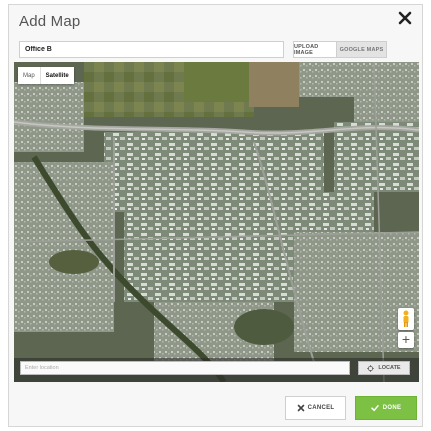 The width and height of the screenshot is (431, 431). What do you see at coordinates (371, 368) in the screenshot?
I see `locate-crosshair-icon` at bounding box center [371, 368].